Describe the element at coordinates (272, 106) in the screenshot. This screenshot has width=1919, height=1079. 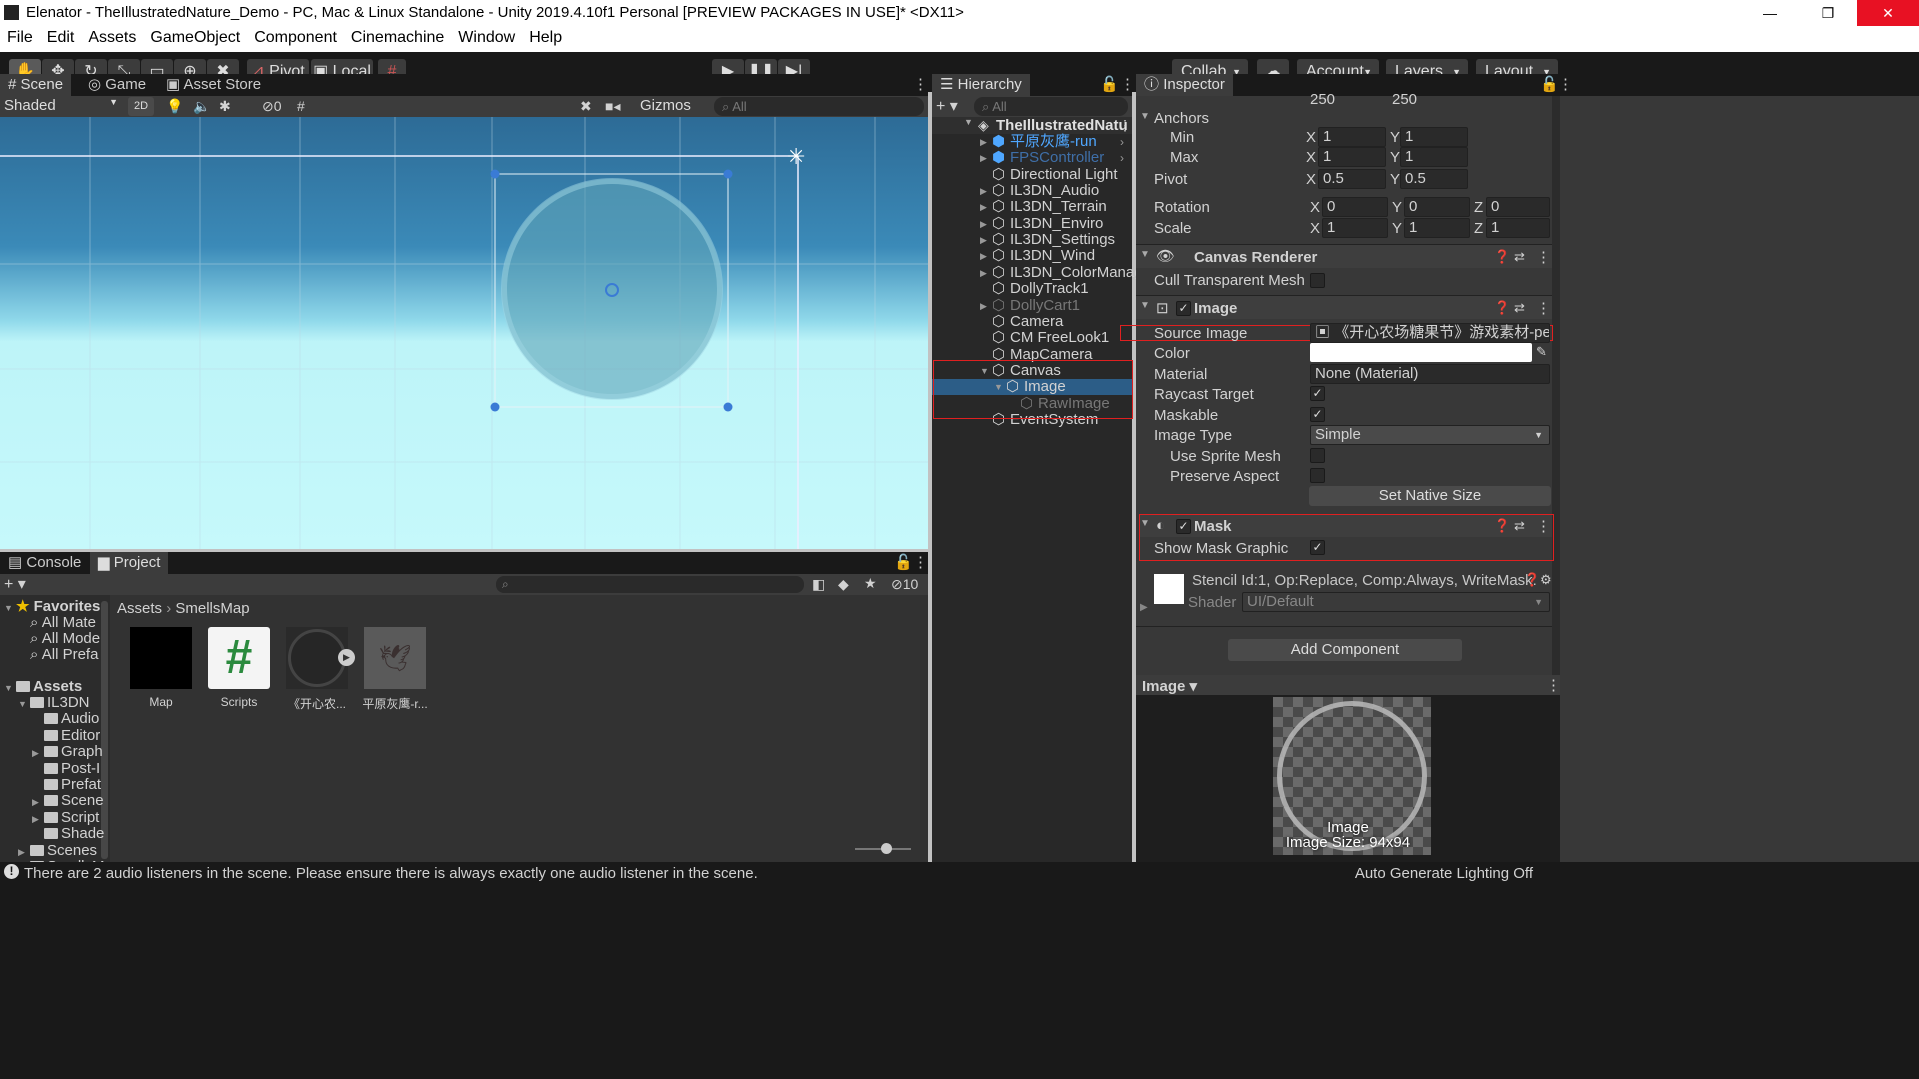
I see `hidden-objects-icon: ⊘0` at that location.